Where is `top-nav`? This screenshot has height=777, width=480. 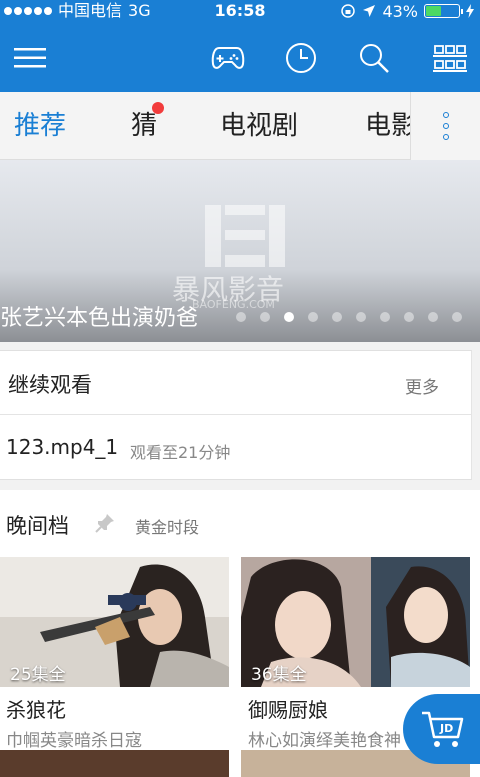
top-nav is located at coordinates (240, 57).